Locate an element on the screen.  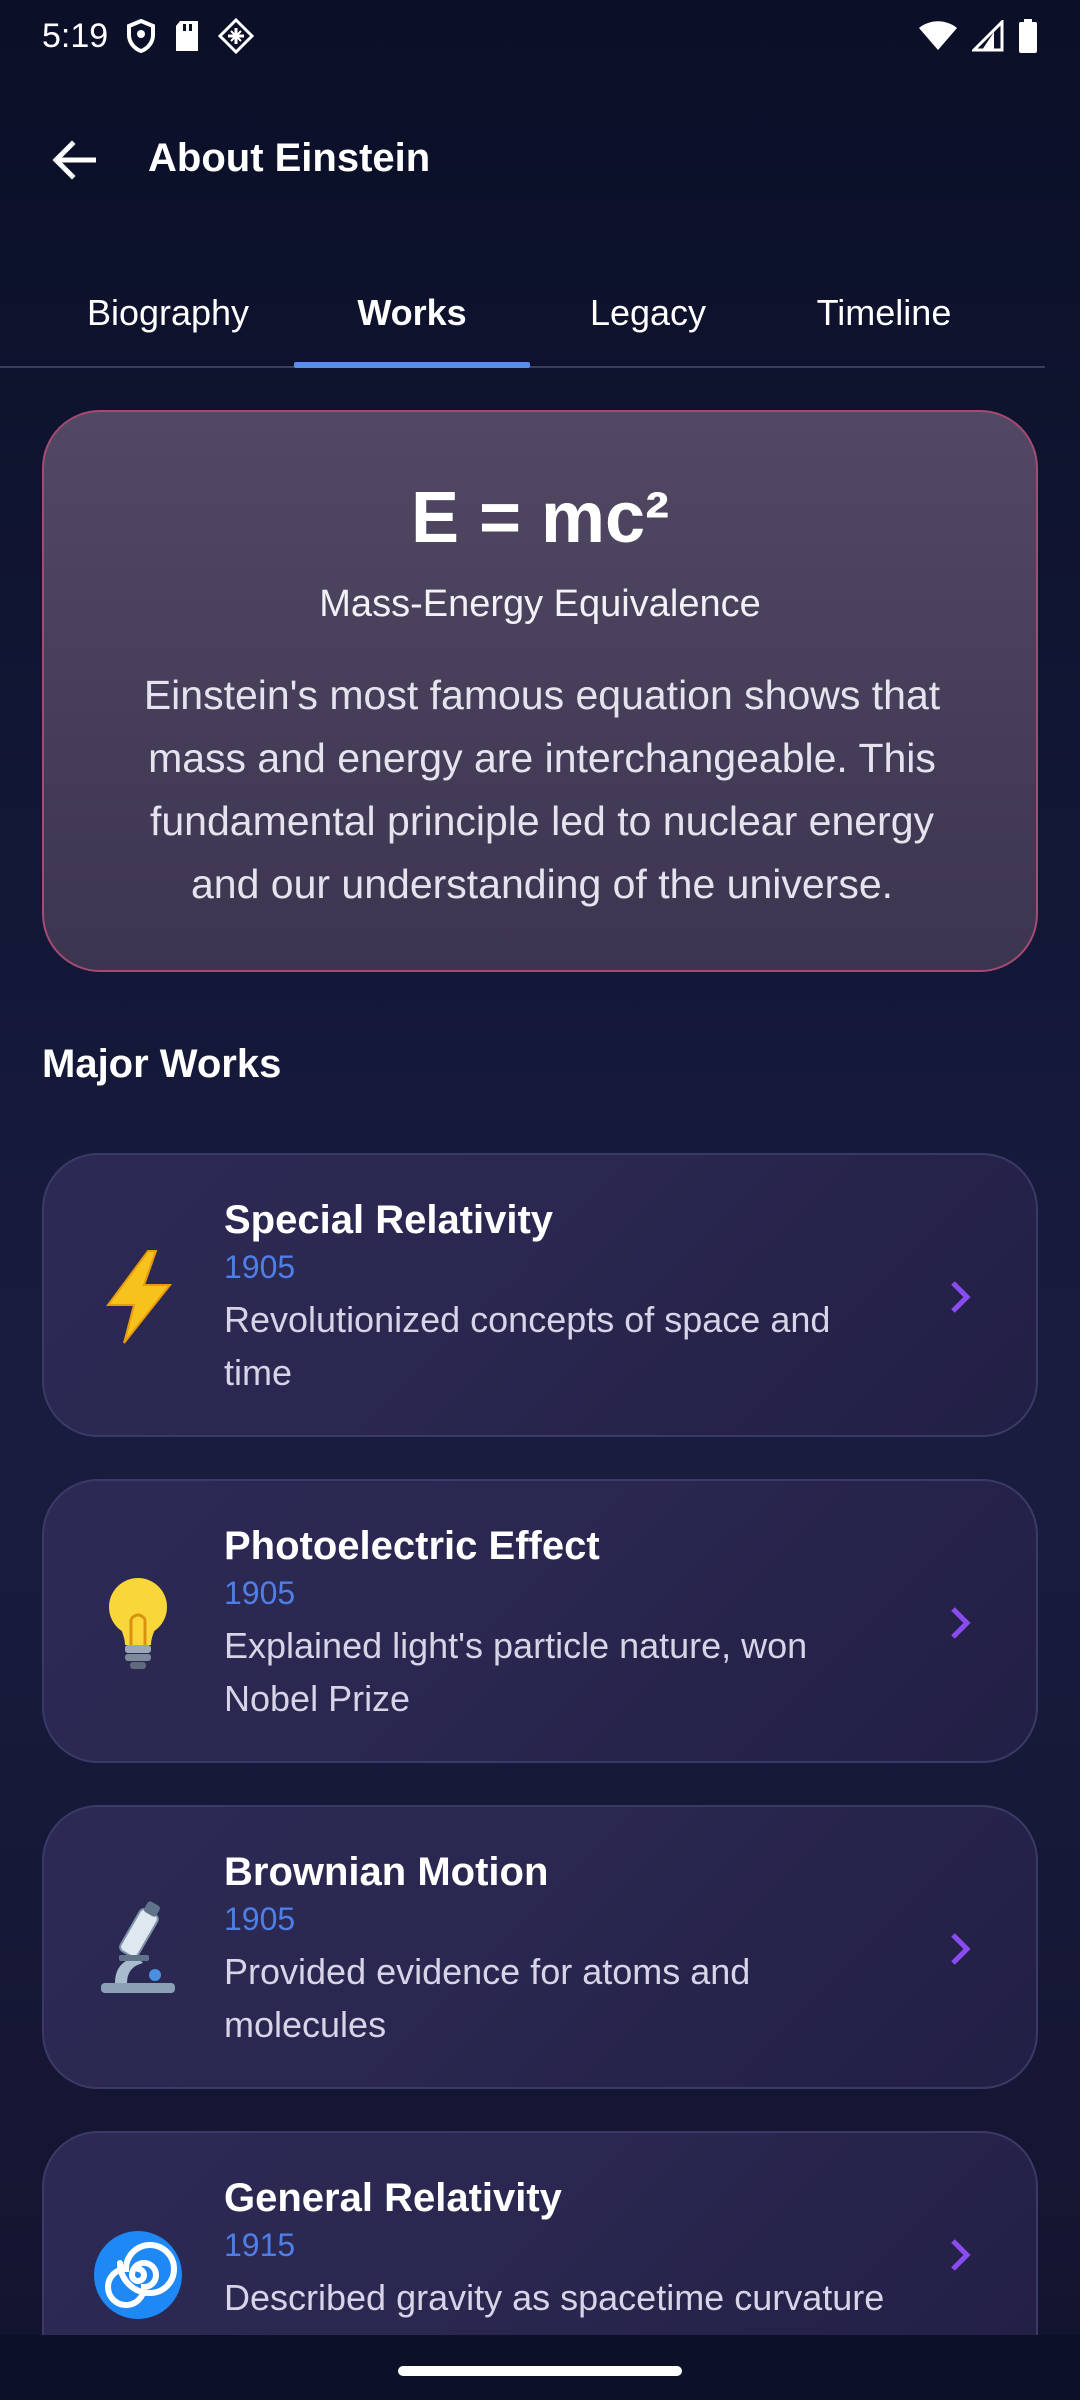
status-bar: 5:19 is located at coordinates (540, 36).